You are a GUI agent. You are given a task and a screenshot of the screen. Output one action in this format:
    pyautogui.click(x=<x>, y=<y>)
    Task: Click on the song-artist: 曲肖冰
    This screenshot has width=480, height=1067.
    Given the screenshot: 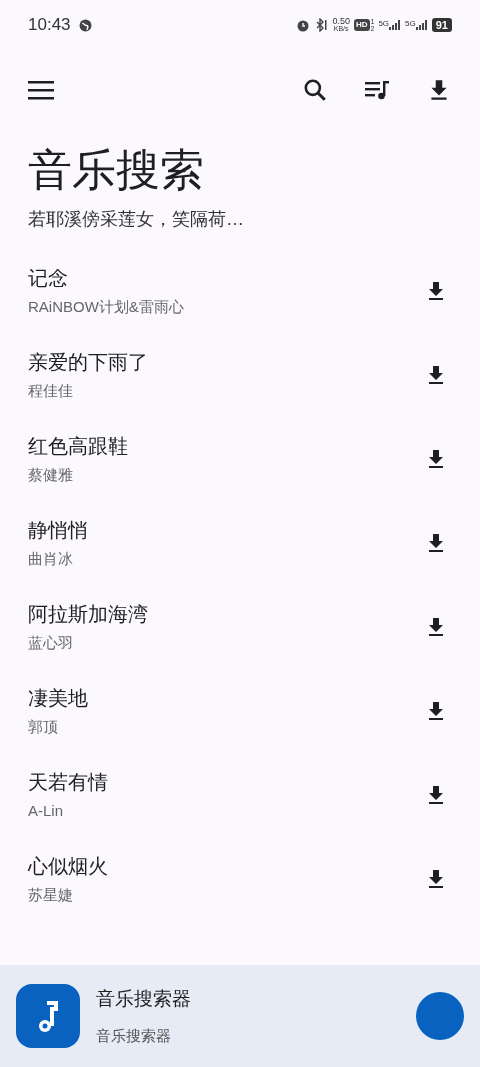 What is the action you would take?
    pyautogui.click(x=51, y=559)
    